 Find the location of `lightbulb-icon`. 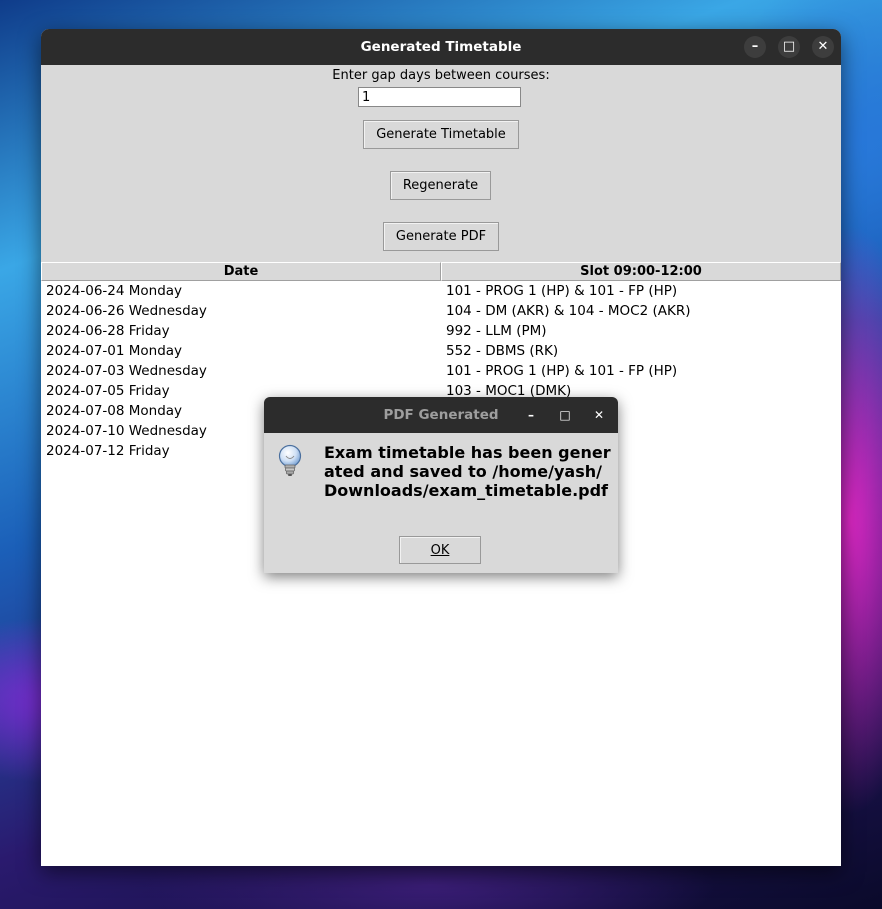

lightbulb-icon is located at coordinates (290, 460).